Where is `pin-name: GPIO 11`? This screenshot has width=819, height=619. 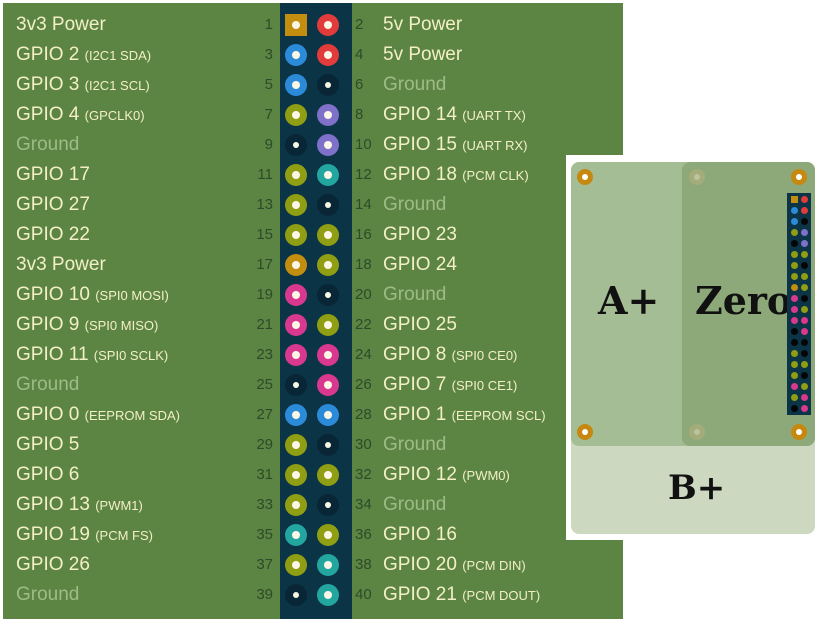 pin-name: GPIO 11 is located at coordinates (52, 354).